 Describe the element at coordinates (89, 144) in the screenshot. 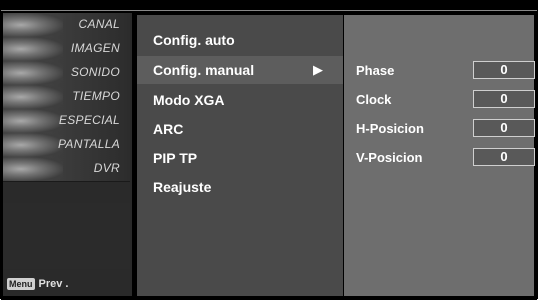

I see `sidebar-item-label: PANTALLA` at that location.